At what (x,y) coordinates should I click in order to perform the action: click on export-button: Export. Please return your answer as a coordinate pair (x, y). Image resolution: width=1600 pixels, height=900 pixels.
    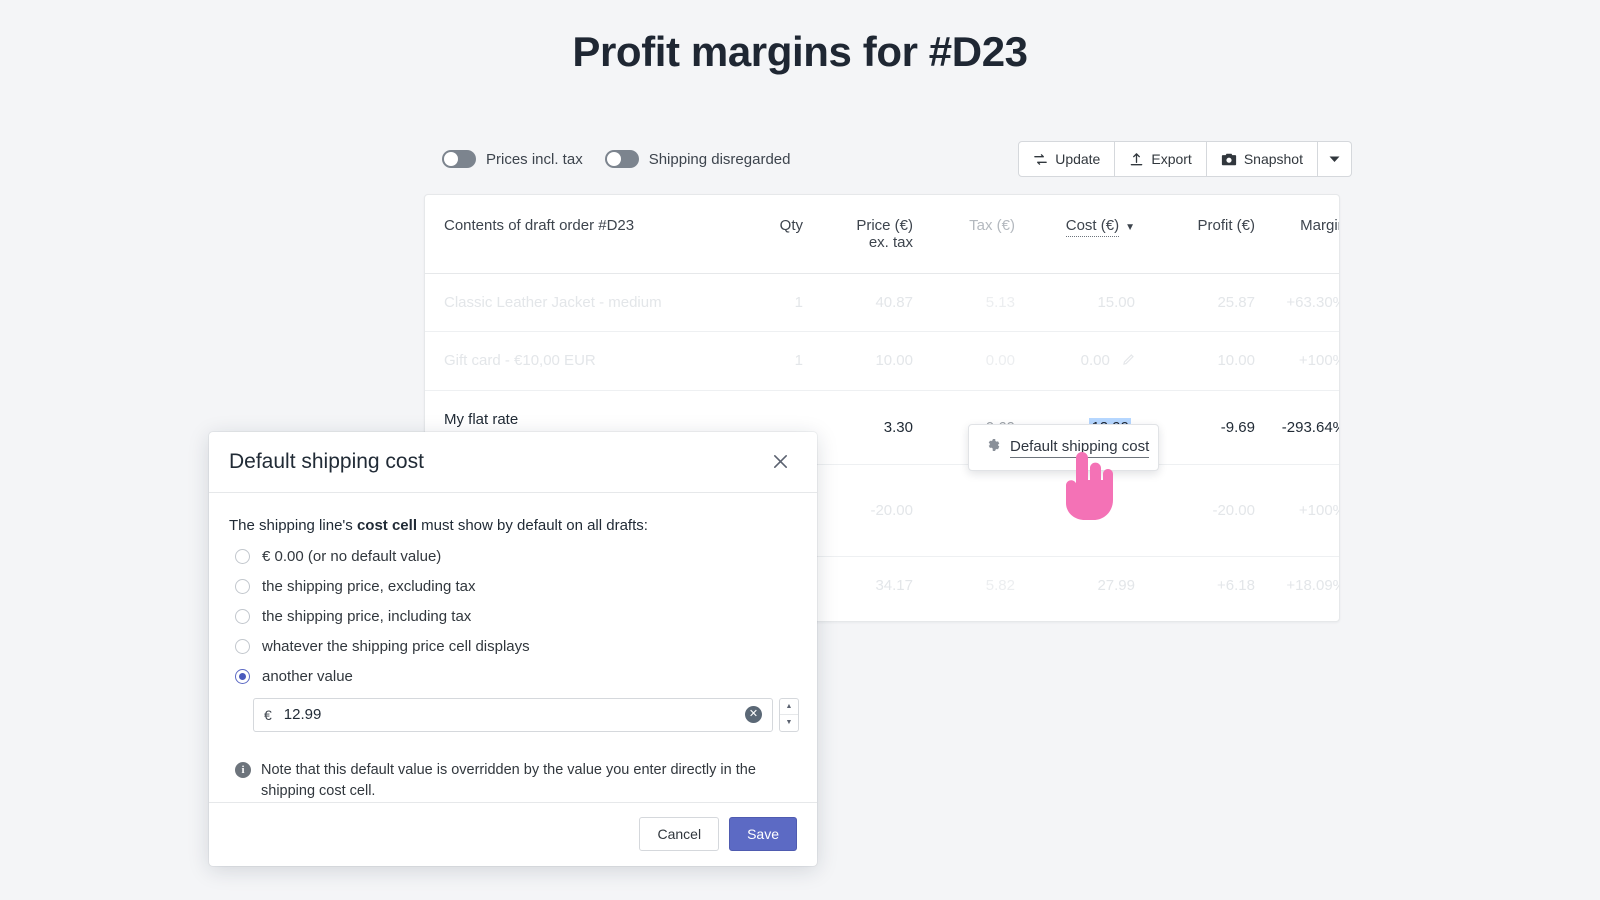
    Looking at the image, I should click on (1161, 159).